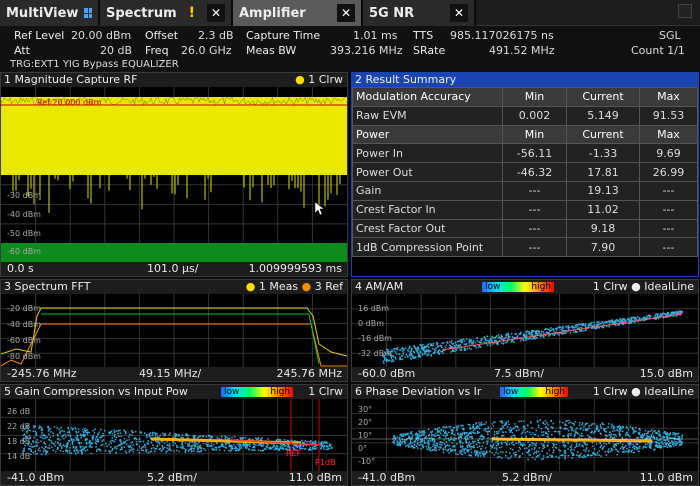  Describe the element at coordinates (603, 209) in the screenshot. I see `row-value: 11.02` at that location.